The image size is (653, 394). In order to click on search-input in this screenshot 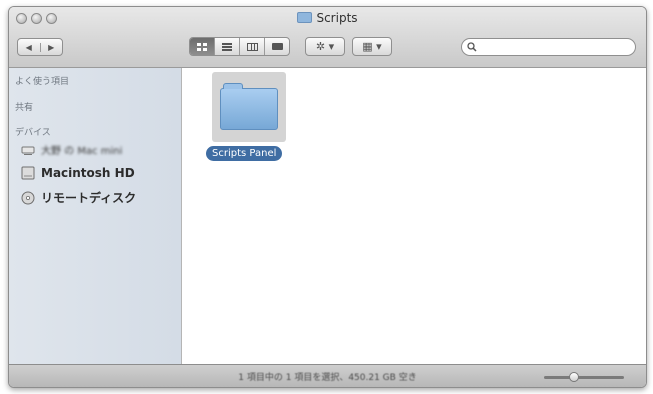, I will do `click(553, 47)`.